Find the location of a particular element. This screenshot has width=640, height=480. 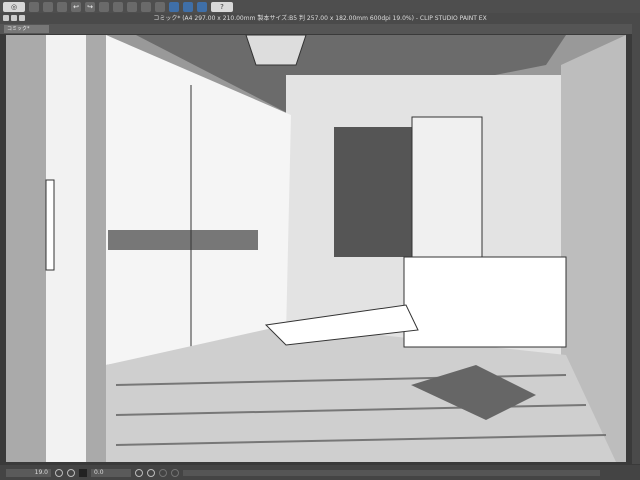

lamp is located at coordinates (276, 50).